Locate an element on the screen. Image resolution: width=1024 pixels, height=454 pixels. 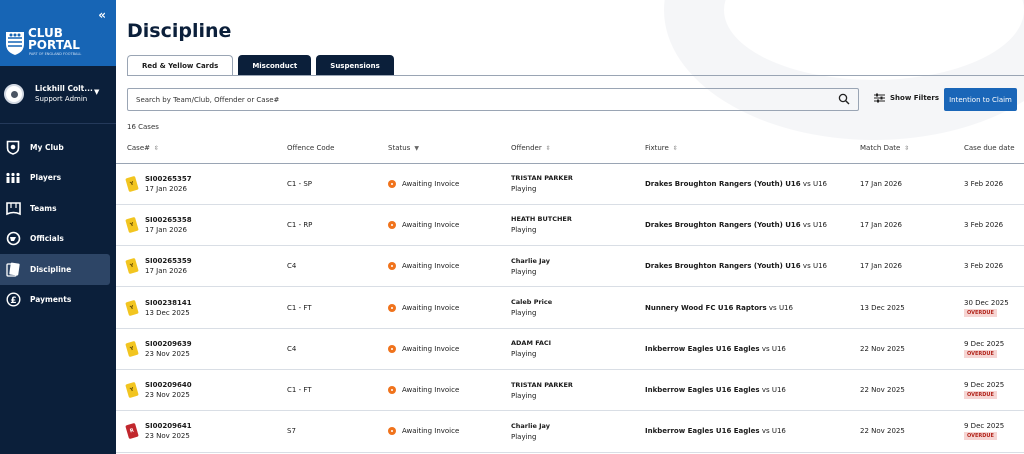
search-icon is located at coordinates (844, 99).